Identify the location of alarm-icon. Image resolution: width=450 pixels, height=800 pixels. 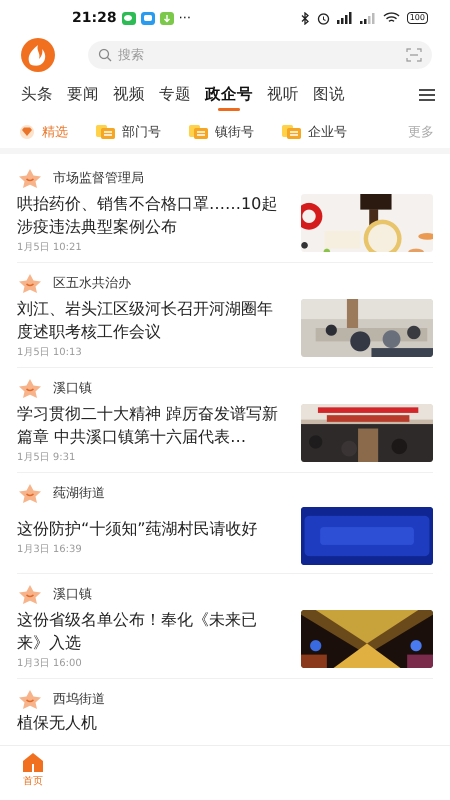
(323, 18).